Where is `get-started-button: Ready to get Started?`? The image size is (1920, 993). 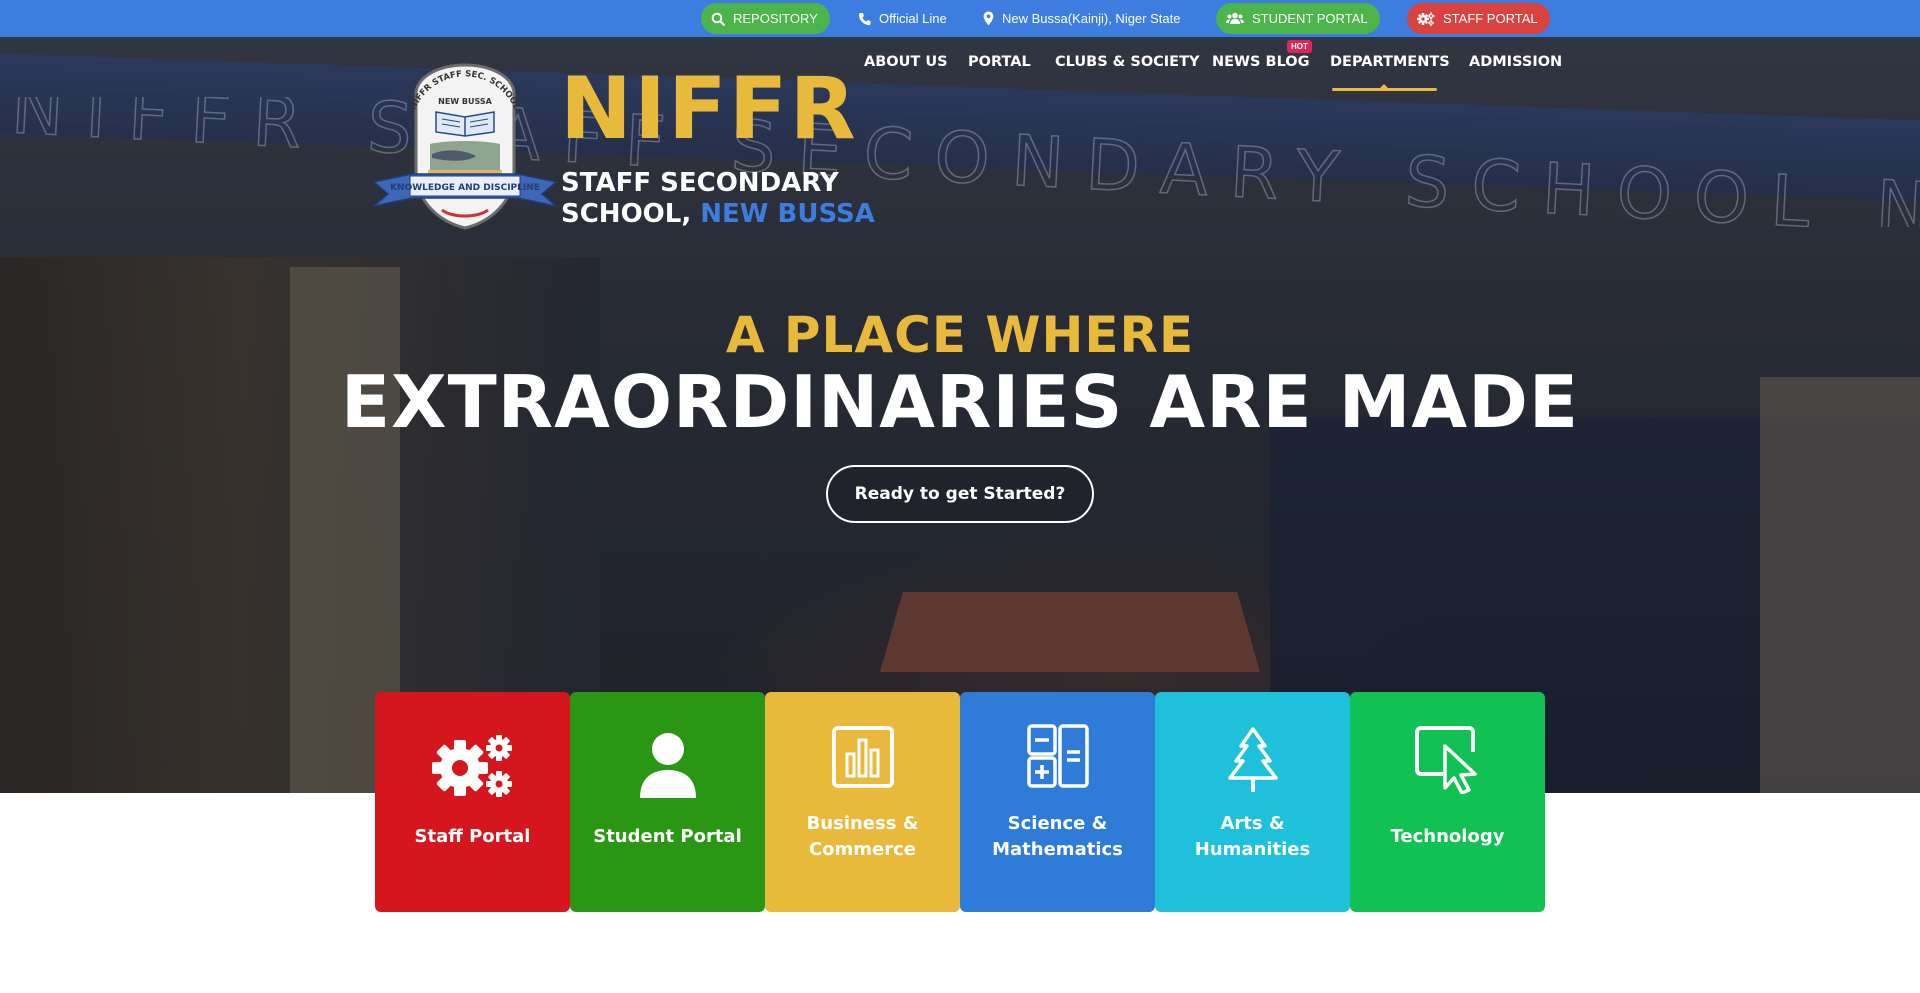
get-started-button: Ready to get Started? is located at coordinates (960, 494).